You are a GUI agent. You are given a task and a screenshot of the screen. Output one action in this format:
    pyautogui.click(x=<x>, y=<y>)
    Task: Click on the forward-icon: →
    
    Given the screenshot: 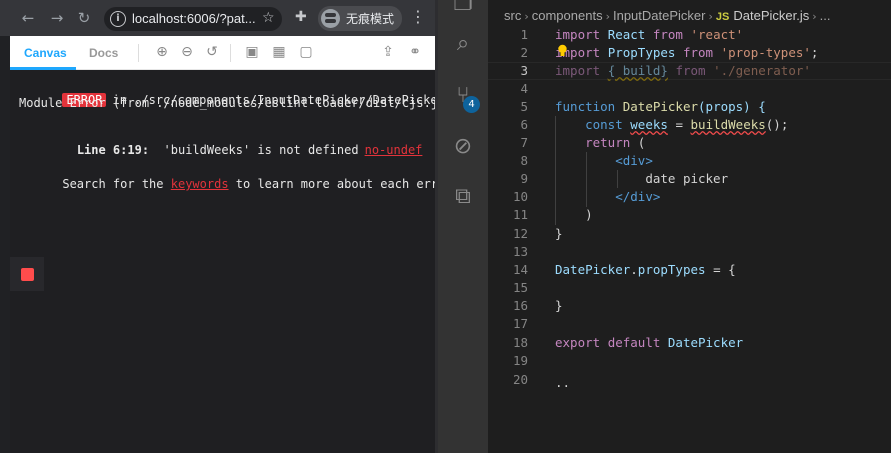 What is the action you would take?
    pyautogui.click(x=57, y=18)
    